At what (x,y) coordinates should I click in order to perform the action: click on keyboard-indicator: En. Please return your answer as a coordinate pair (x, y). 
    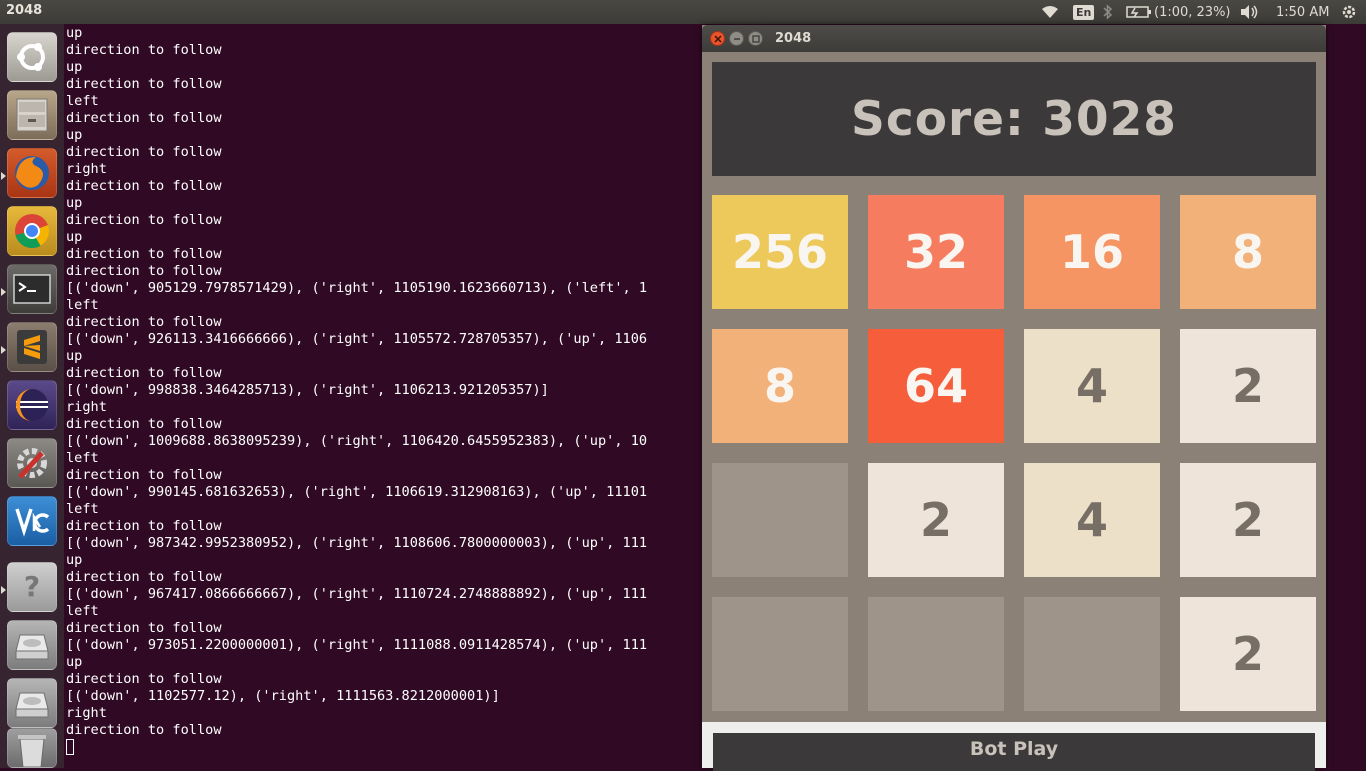
    Looking at the image, I should click on (1084, 12).